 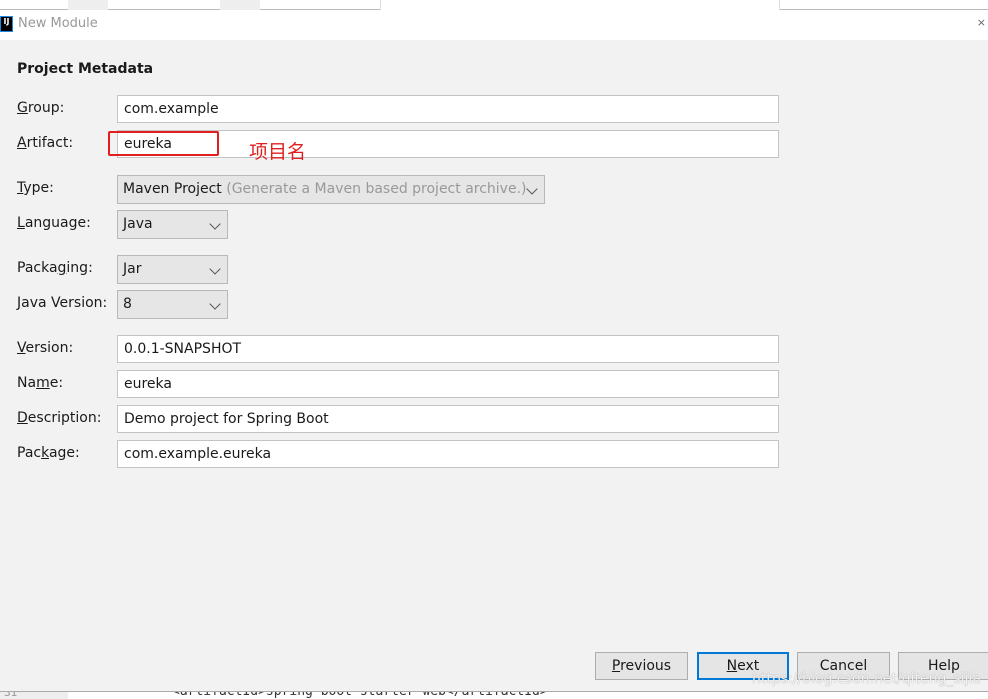 I want to click on mnemonic: G, so click(x=22, y=108).